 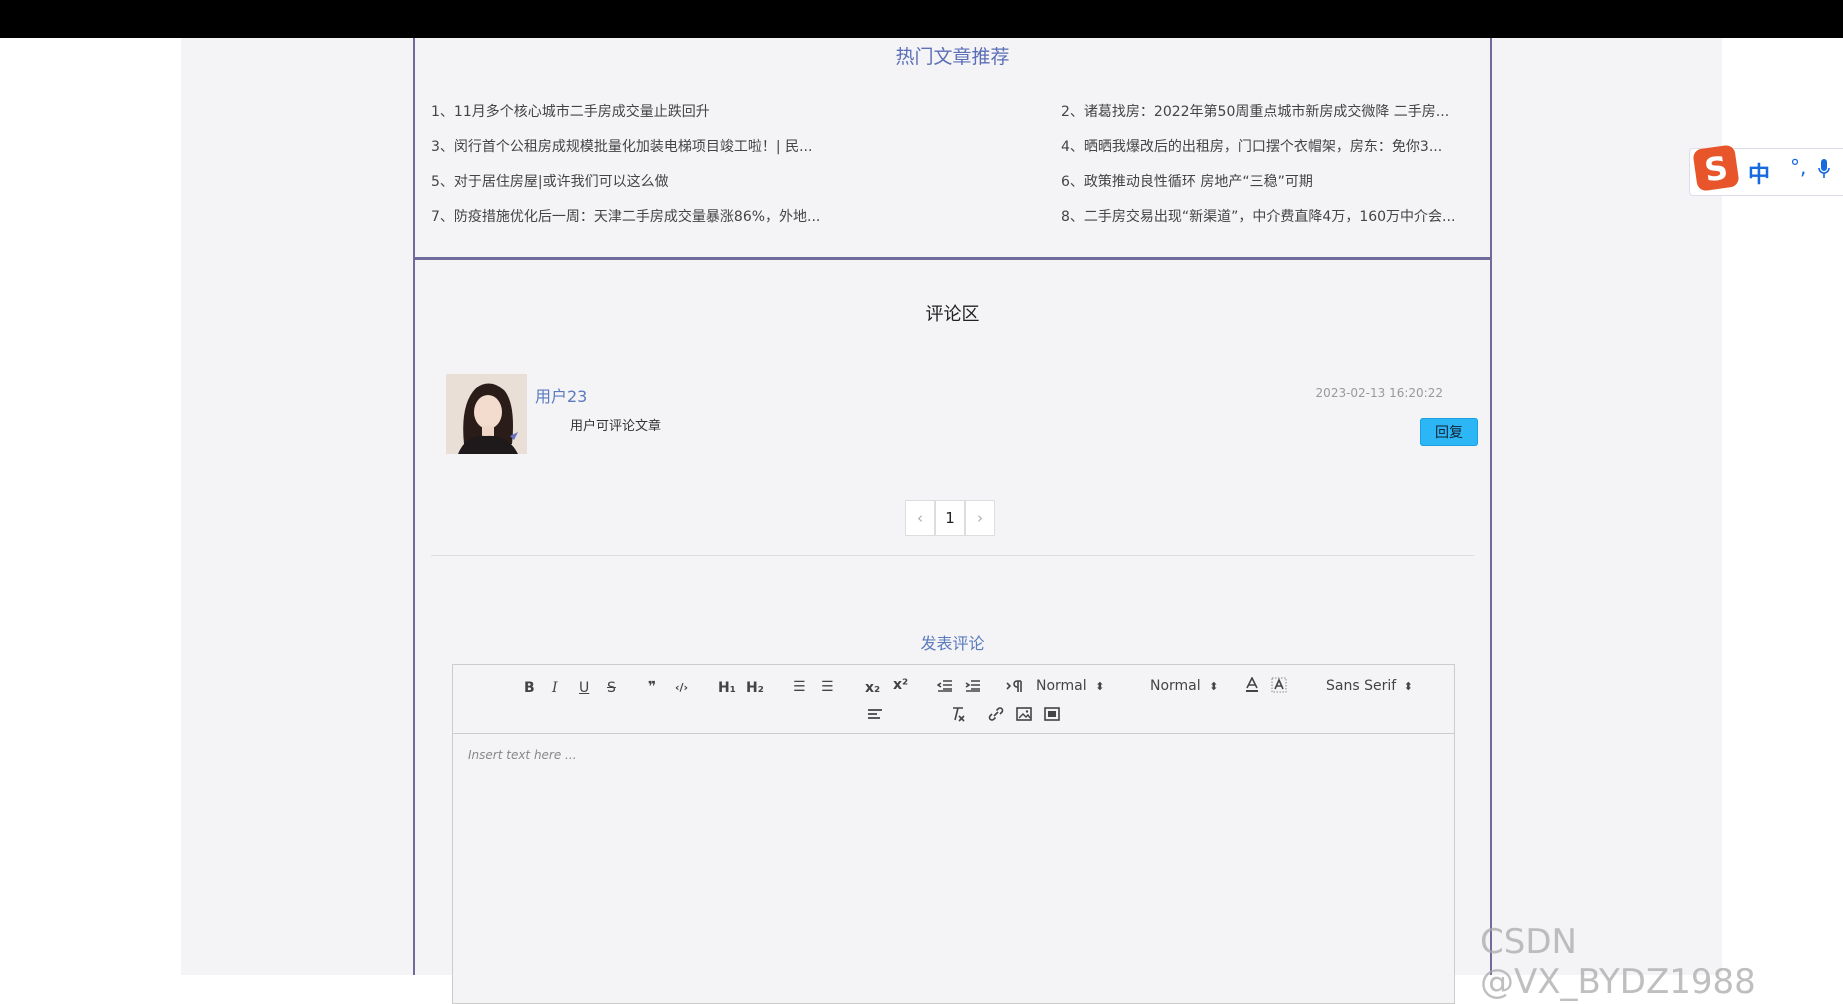 I want to click on font-select-value: Sans Serif, so click(x=1361, y=686).